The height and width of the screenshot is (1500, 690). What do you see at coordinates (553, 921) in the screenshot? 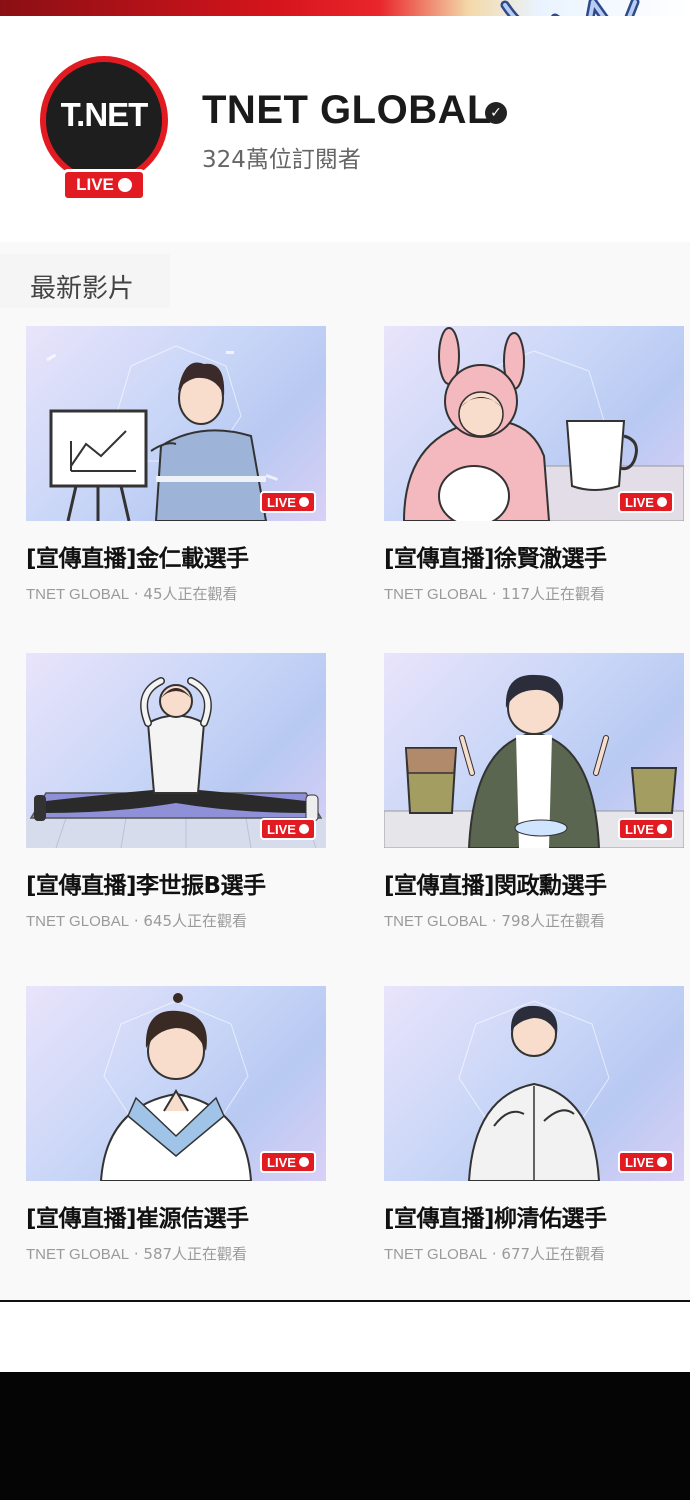
I see `video-viewers: 798人正在觀看` at bounding box center [553, 921].